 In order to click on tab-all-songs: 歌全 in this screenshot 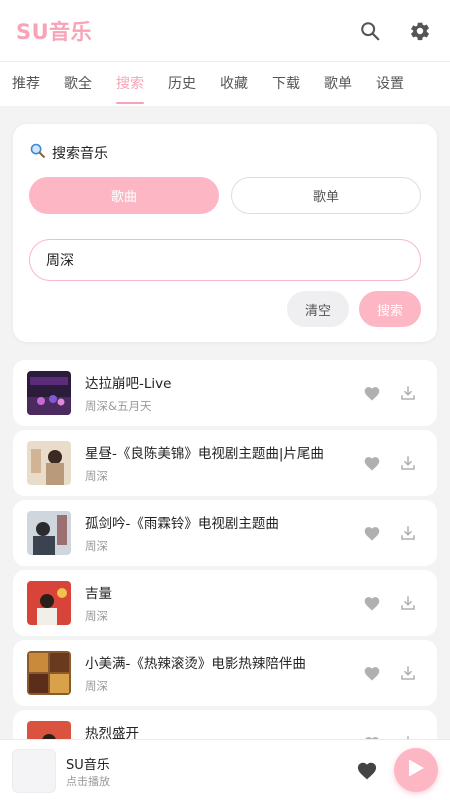, I will do `click(78, 84)`.